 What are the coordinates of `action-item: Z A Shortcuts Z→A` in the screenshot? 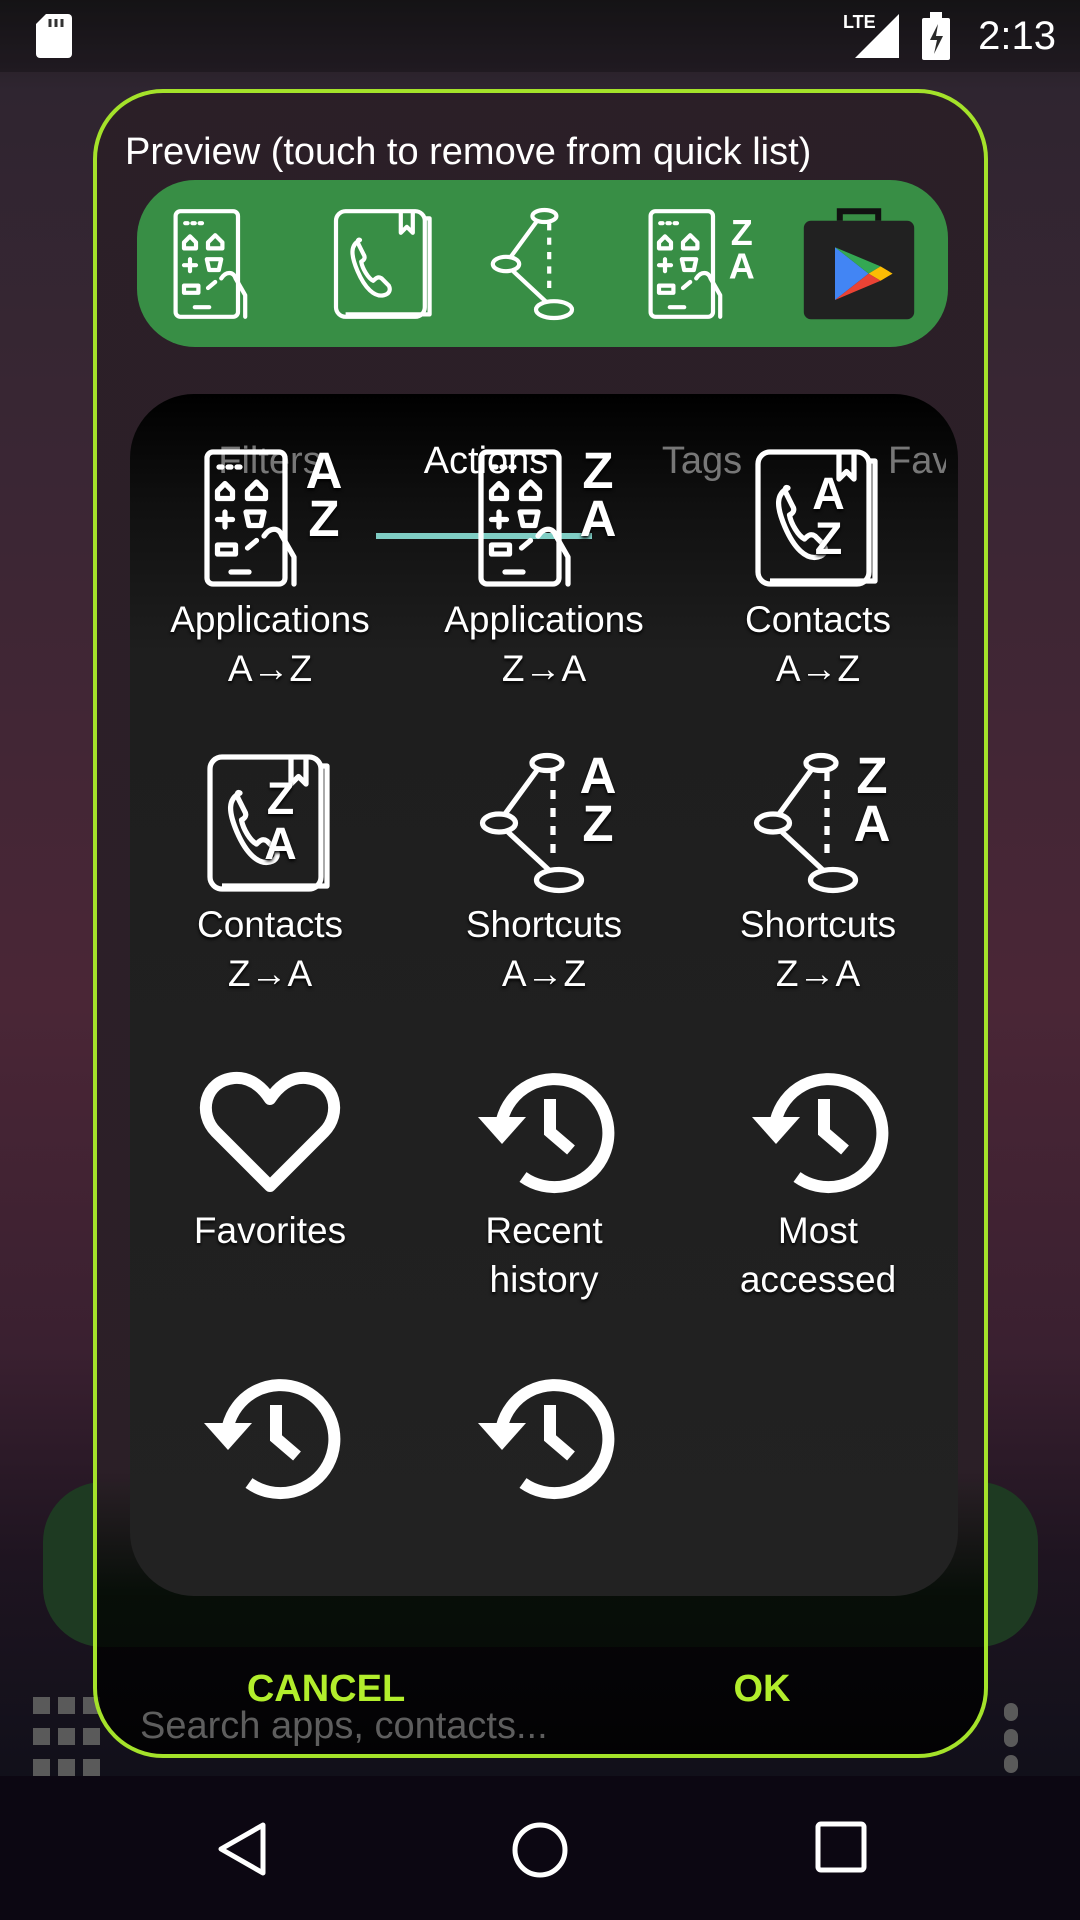 It's located at (818, 873).